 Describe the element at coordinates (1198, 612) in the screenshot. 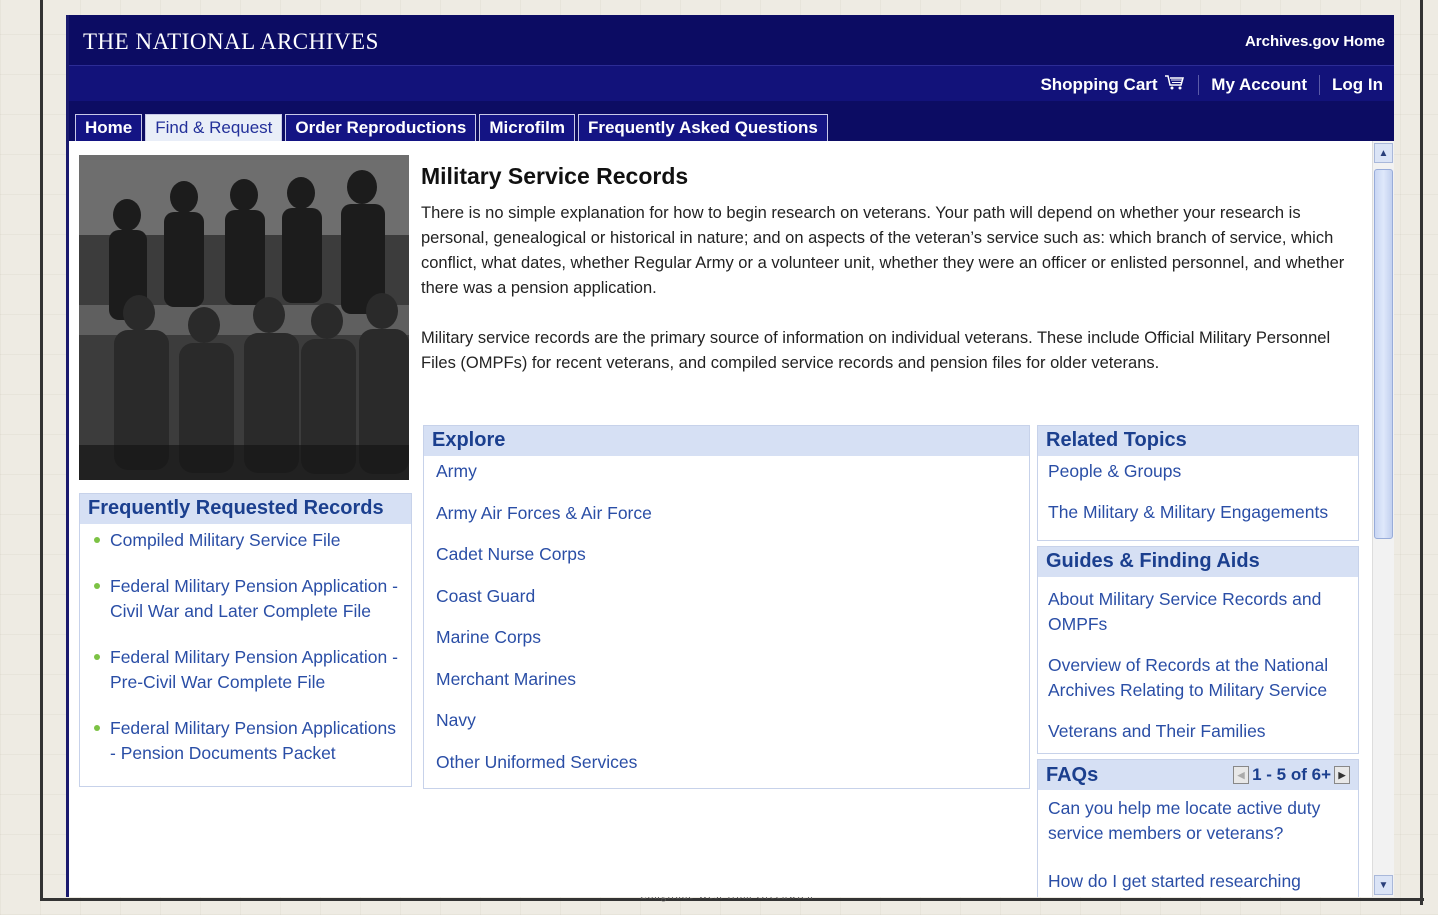

I see `guide-link: About Military Service Records and OMPFs` at that location.